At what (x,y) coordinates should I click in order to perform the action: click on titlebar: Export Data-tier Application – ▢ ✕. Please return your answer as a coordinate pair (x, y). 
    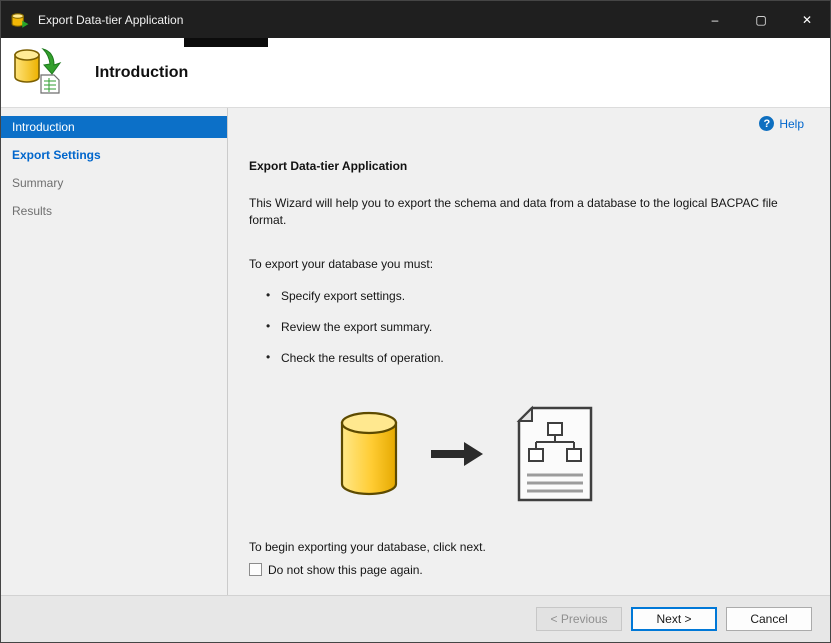
    Looking at the image, I should click on (415, 19).